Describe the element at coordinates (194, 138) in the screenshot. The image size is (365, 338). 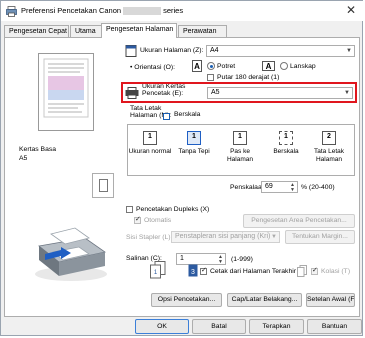
I see `borderless-icon: 1` at that location.